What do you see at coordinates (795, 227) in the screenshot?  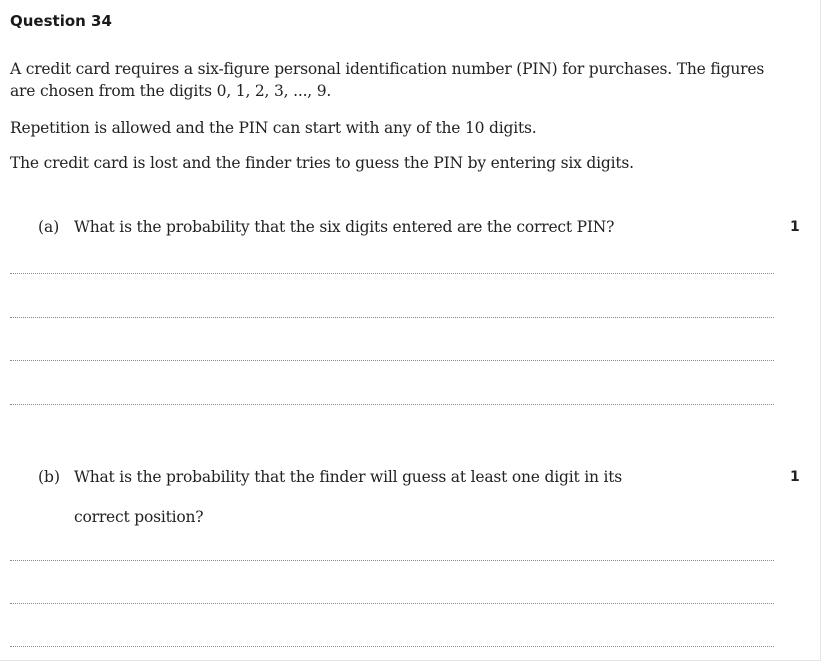 I see `part-a-marks: 1` at bounding box center [795, 227].